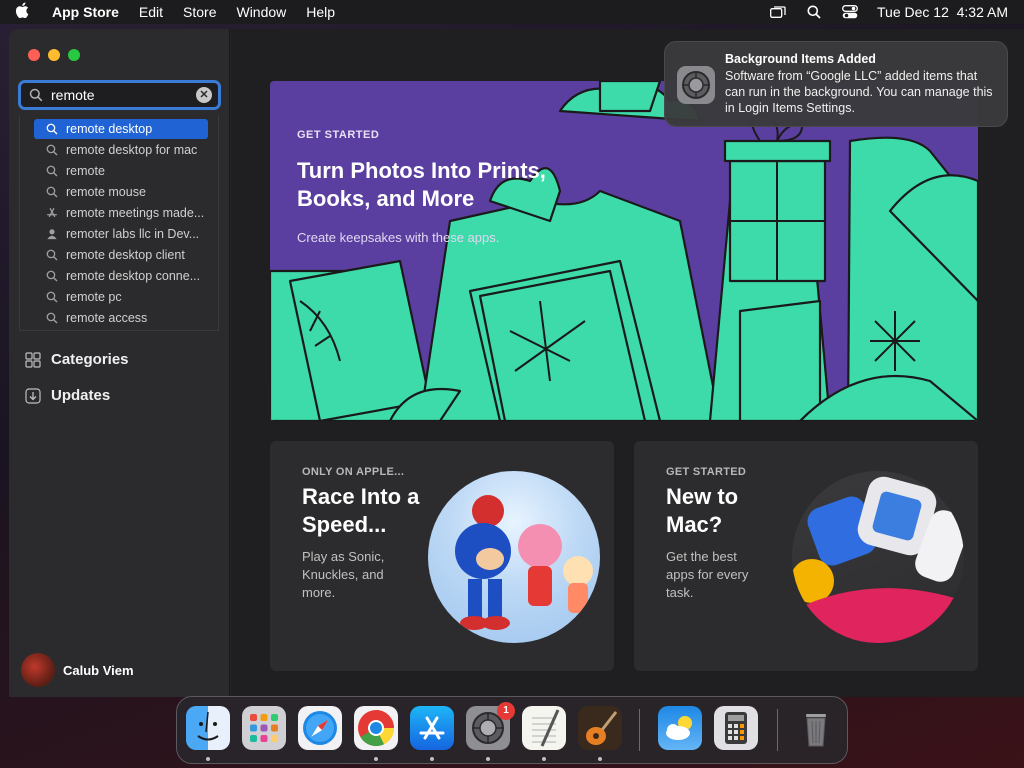  I want to click on search-suggestion-item: remote access, so click(121, 318).